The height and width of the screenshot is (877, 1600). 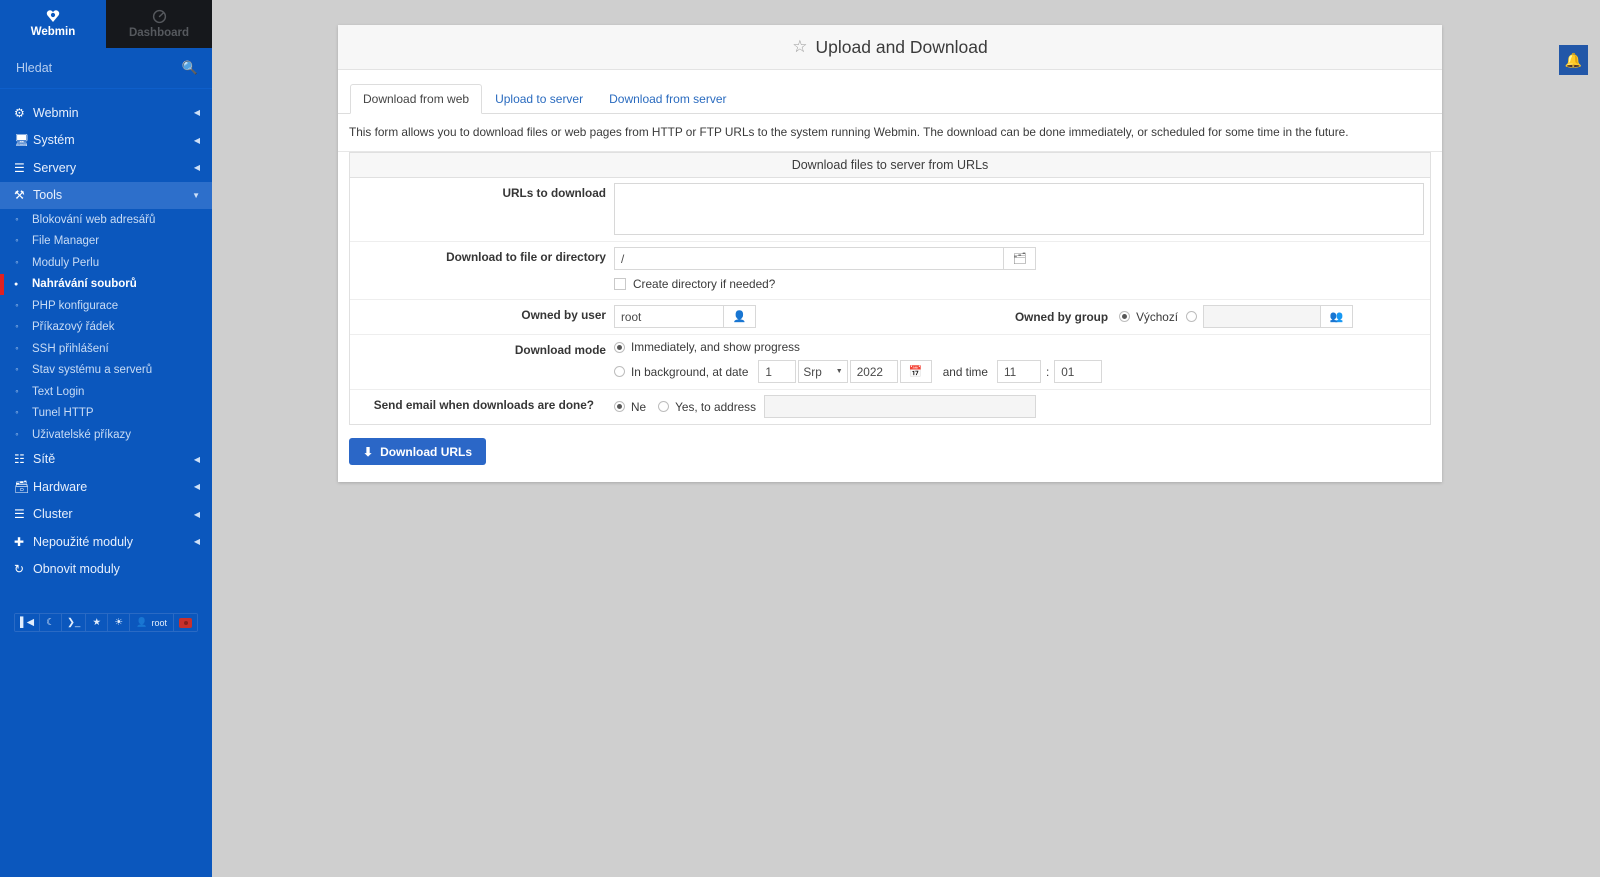 I want to click on schedule-month-value: Srp, so click(x=812, y=371).